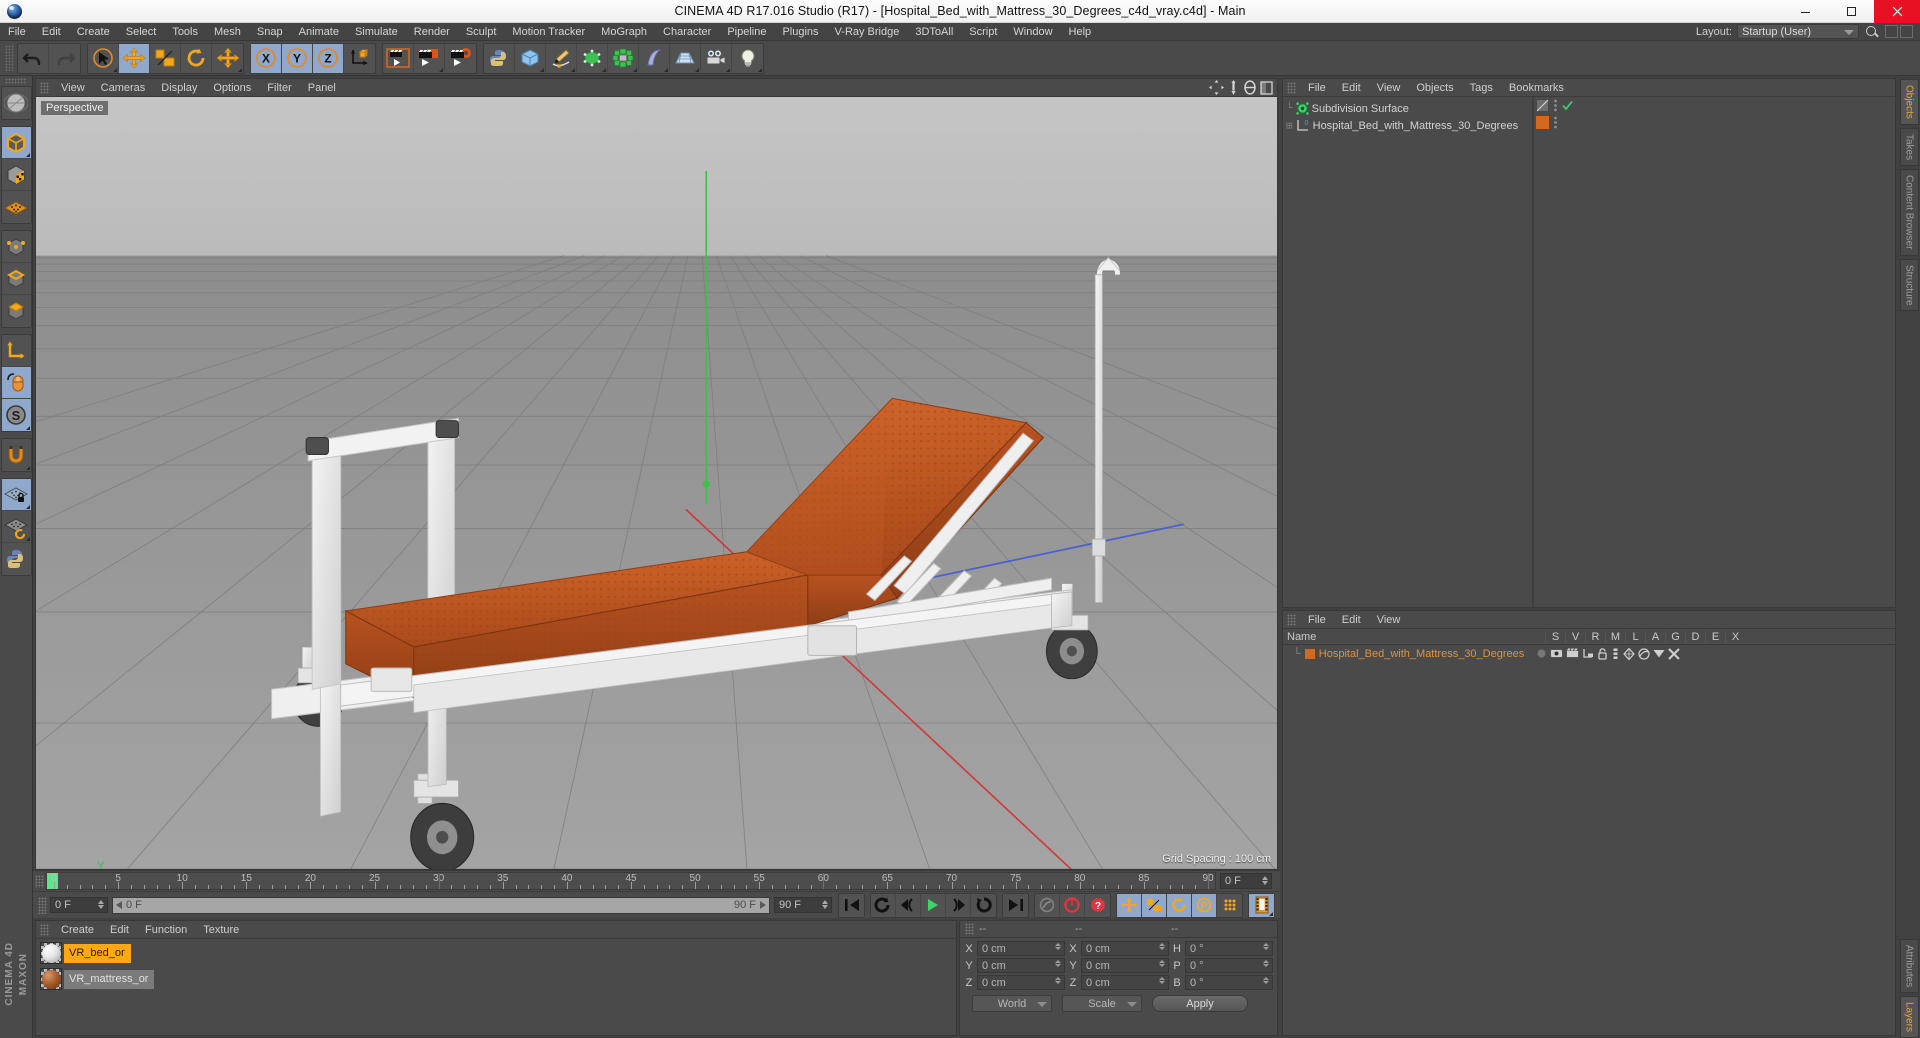 The height and width of the screenshot is (1038, 1920). Describe the element at coordinates (16, 207) in the screenshot. I see `points-grid-button` at that location.